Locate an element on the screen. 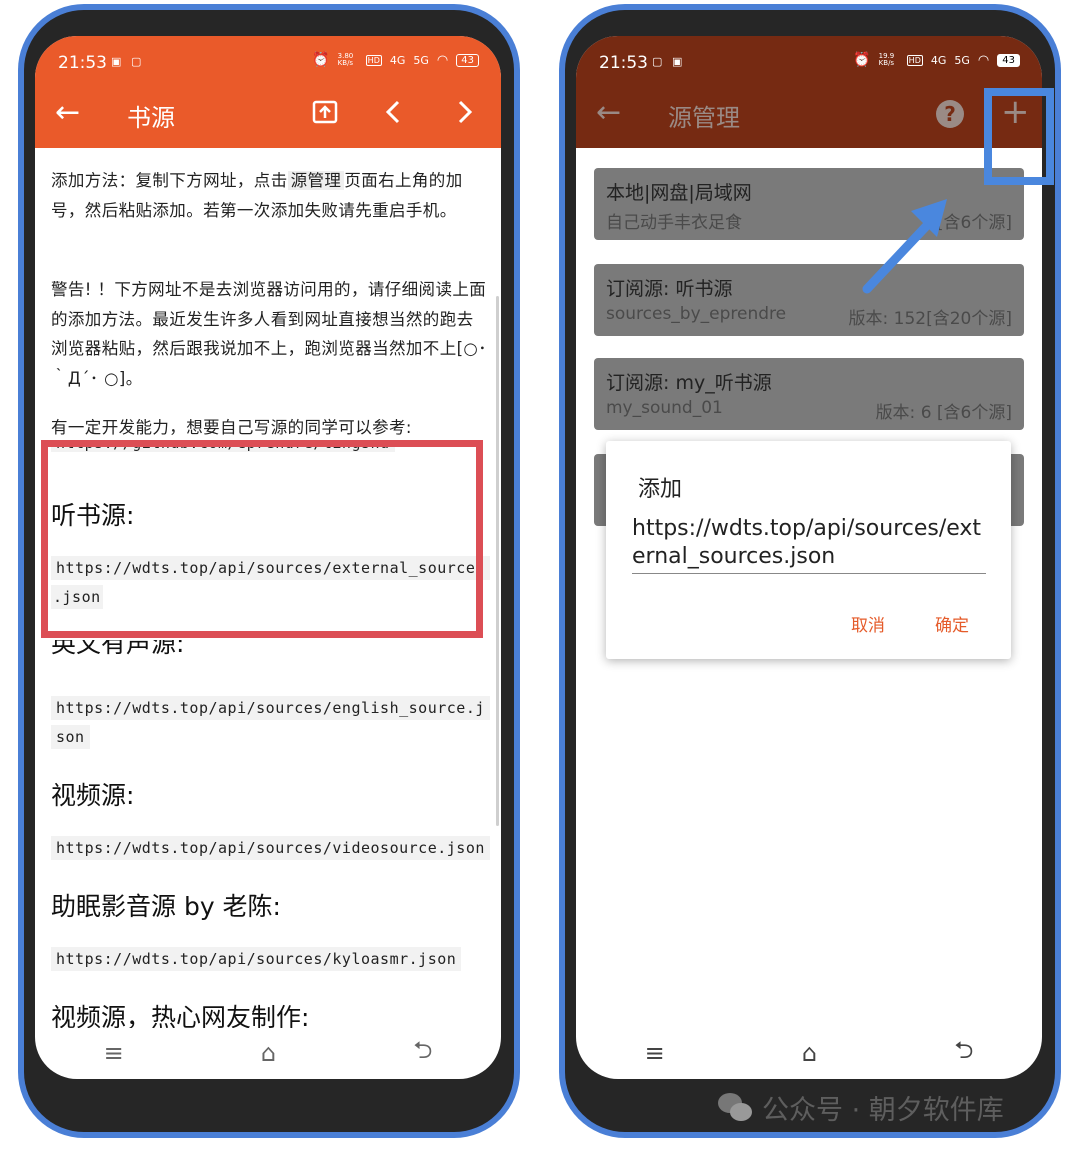  watermark: 公众号 · 朝夕软件库 is located at coordinates (861, 1107).